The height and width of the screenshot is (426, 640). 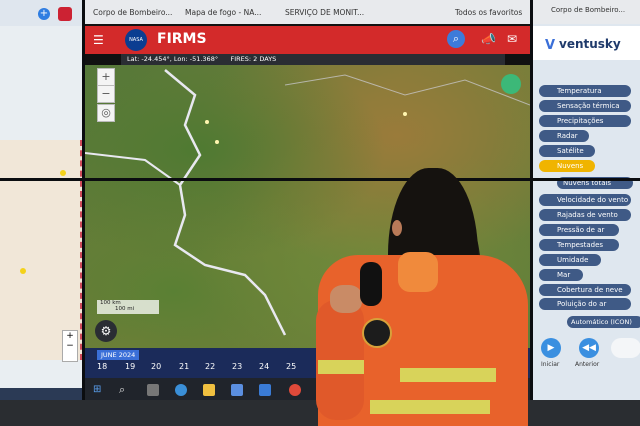 I want to click on mail-icon, so click(x=265, y=390).